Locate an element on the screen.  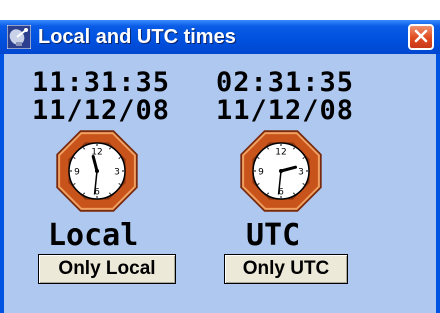
clock-numeral: 12 is located at coordinates (280, 153).